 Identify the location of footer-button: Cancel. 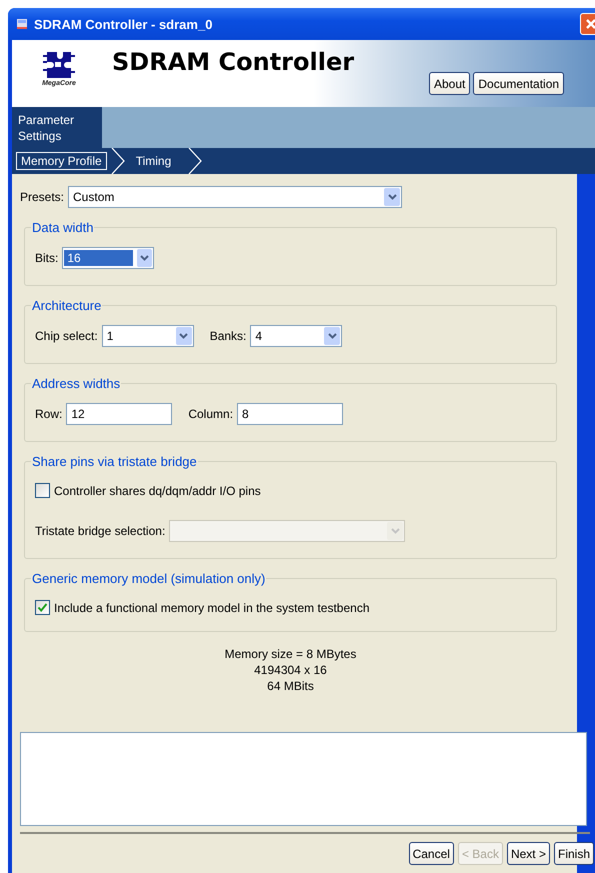
(431, 853).